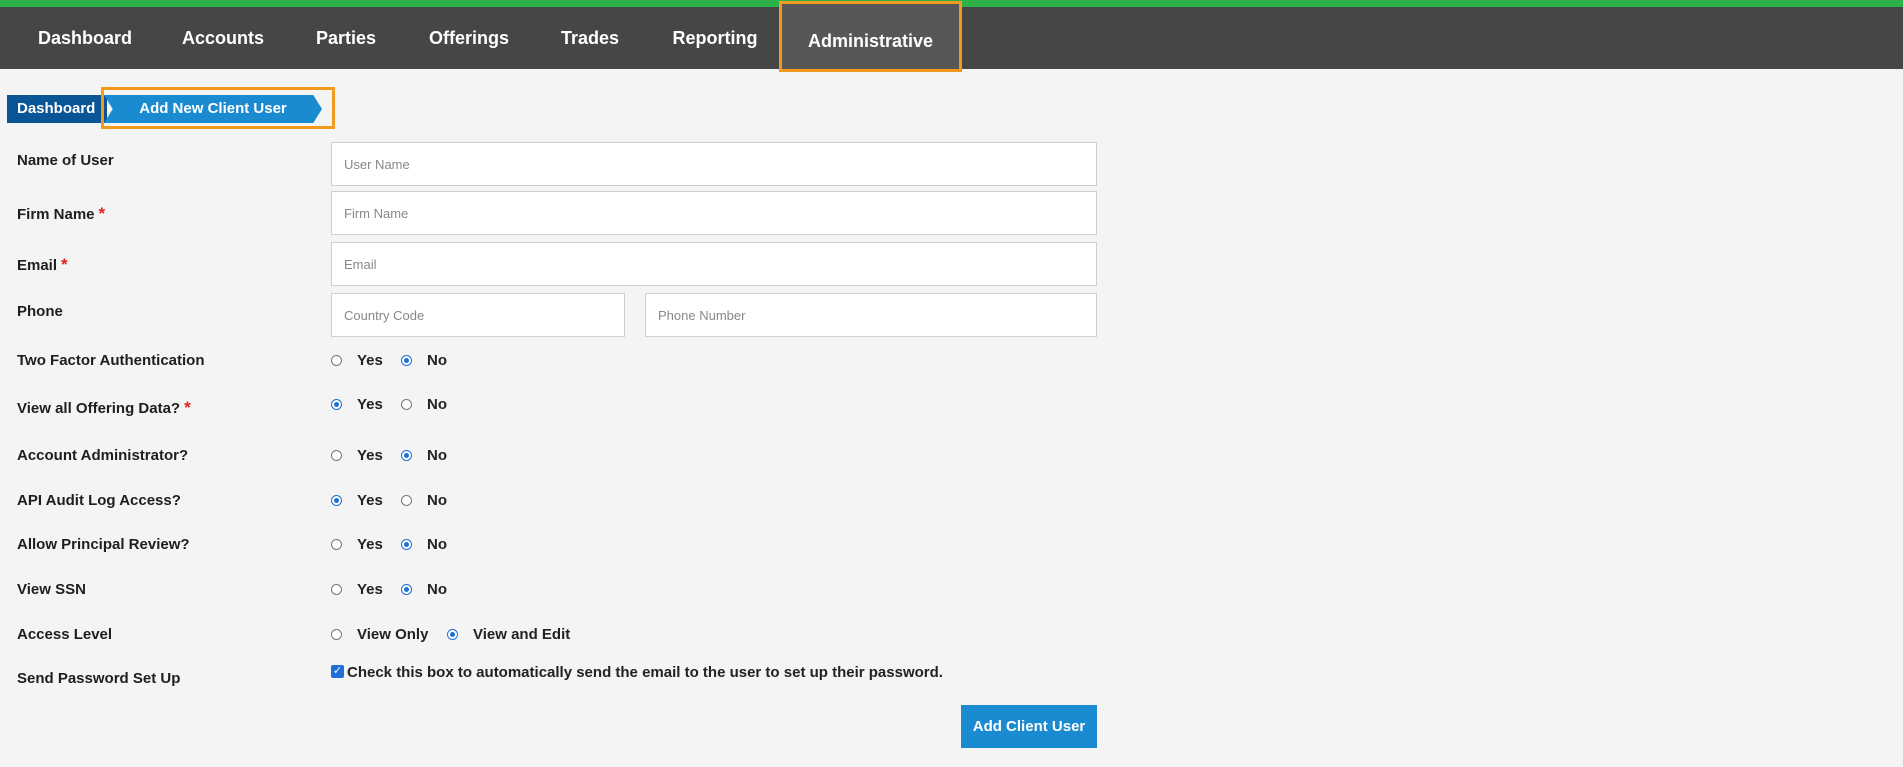 Image resolution: width=1903 pixels, height=767 pixels. Describe the element at coordinates (424, 500) in the screenshot. I see `api-audit-no: No` at that location.